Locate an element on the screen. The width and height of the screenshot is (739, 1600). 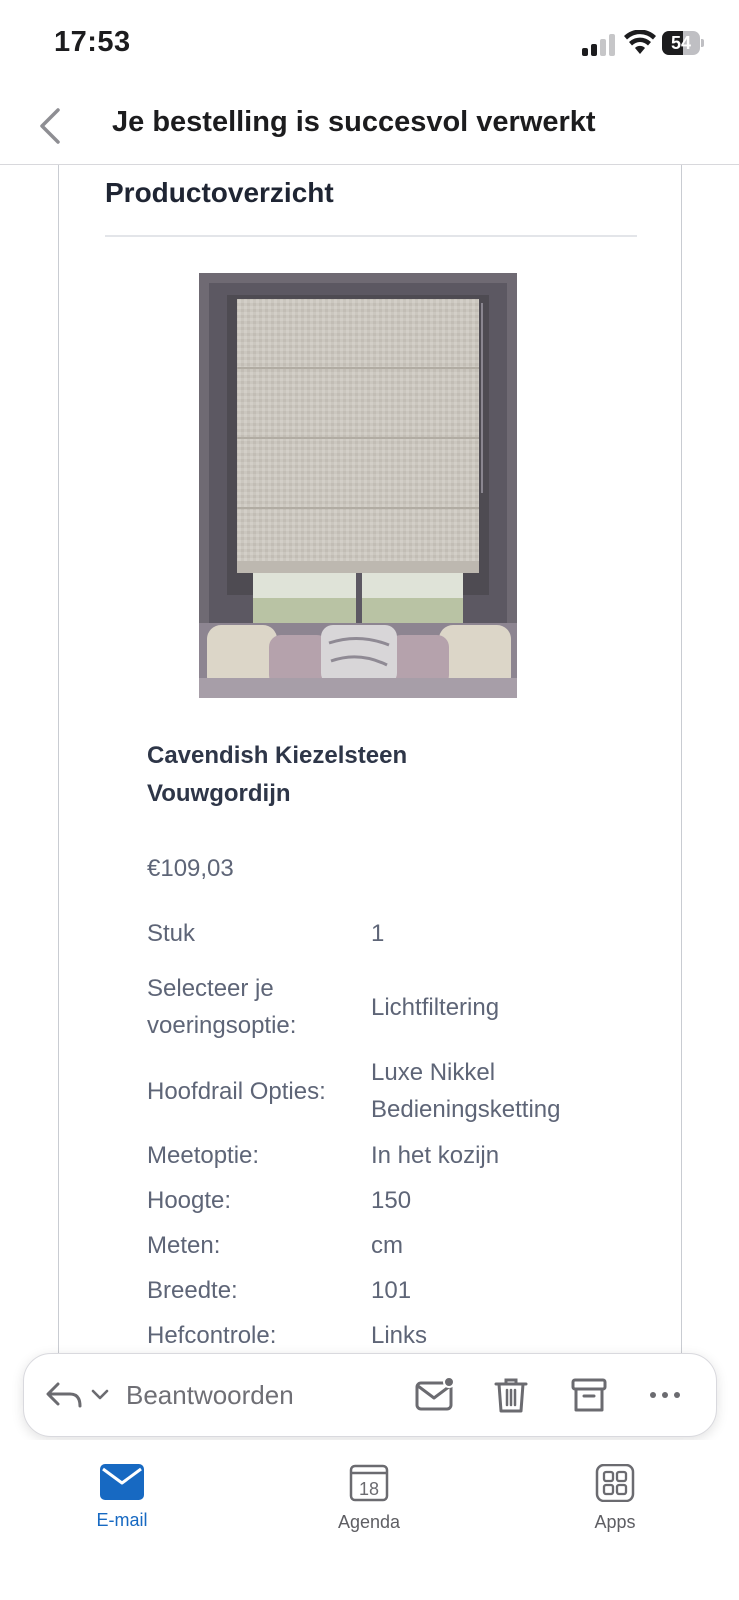
product-image is located at coordinates (358, 485).